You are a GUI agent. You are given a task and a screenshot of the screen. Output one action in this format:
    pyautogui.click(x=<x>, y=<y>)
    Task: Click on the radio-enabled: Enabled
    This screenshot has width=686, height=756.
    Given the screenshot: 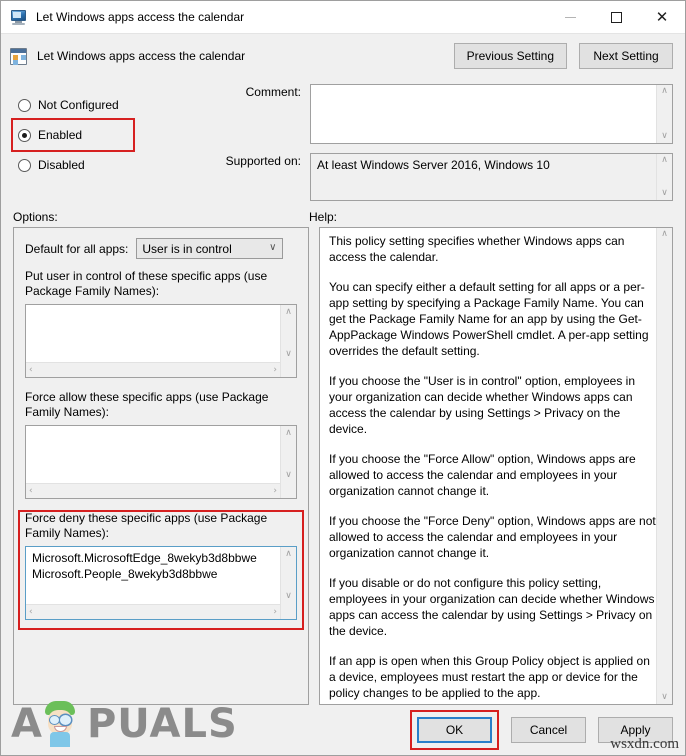 What is the action you would take?
    pyautogui.click(x=73, y=135)
    